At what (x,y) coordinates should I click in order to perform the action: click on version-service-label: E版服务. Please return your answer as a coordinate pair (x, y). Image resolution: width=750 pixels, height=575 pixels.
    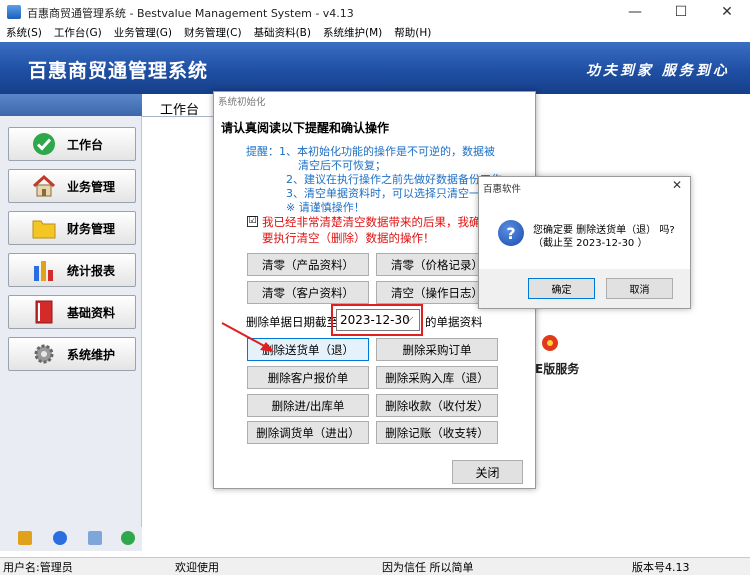
    Looking at the image, I should click on (557, 368).